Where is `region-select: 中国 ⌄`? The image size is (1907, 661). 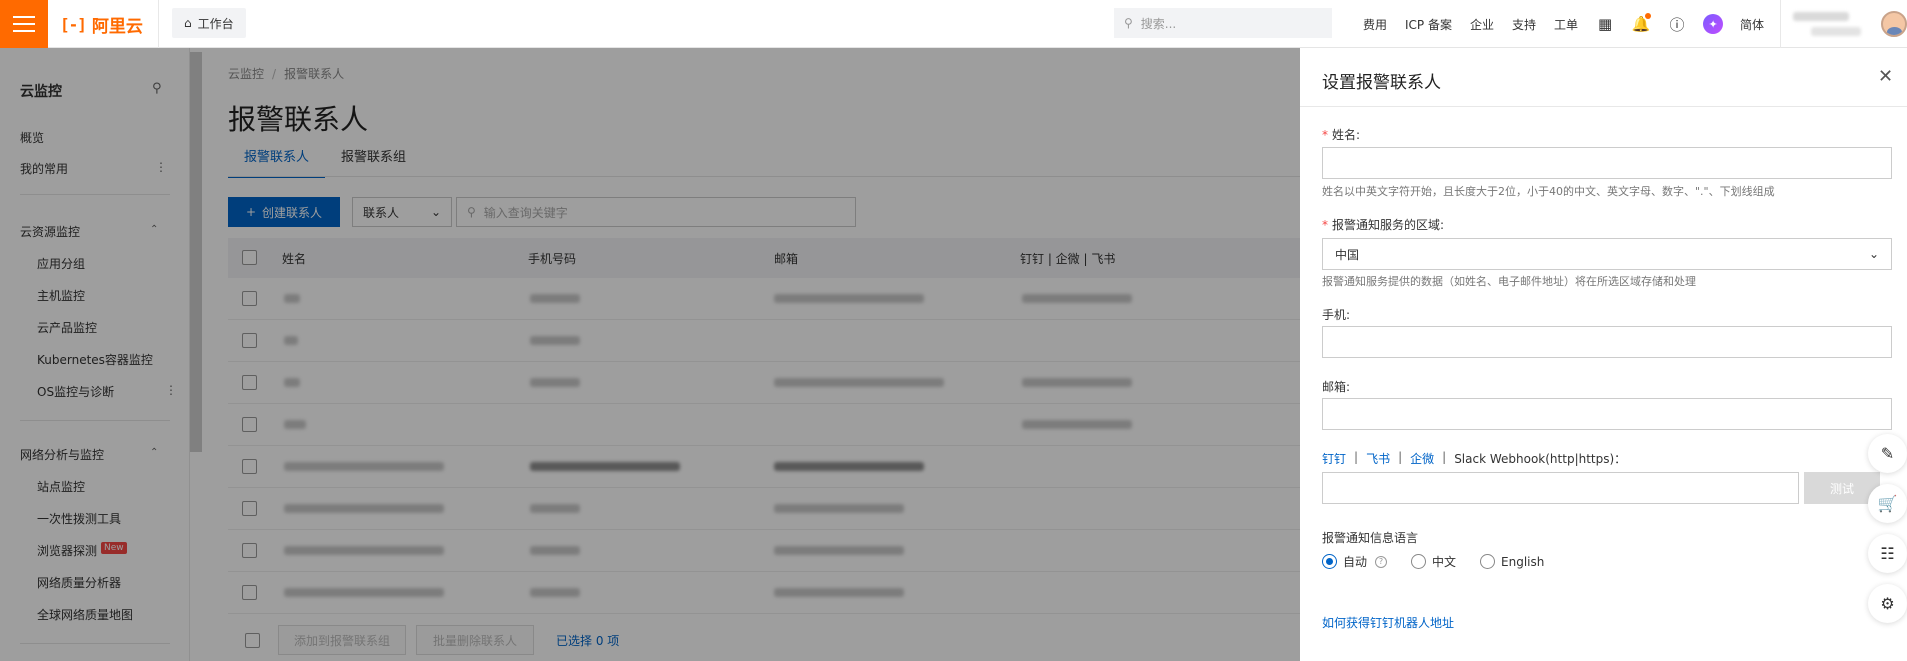 region-select: 中国 ⌄ is located at coordinates (1607, 254).